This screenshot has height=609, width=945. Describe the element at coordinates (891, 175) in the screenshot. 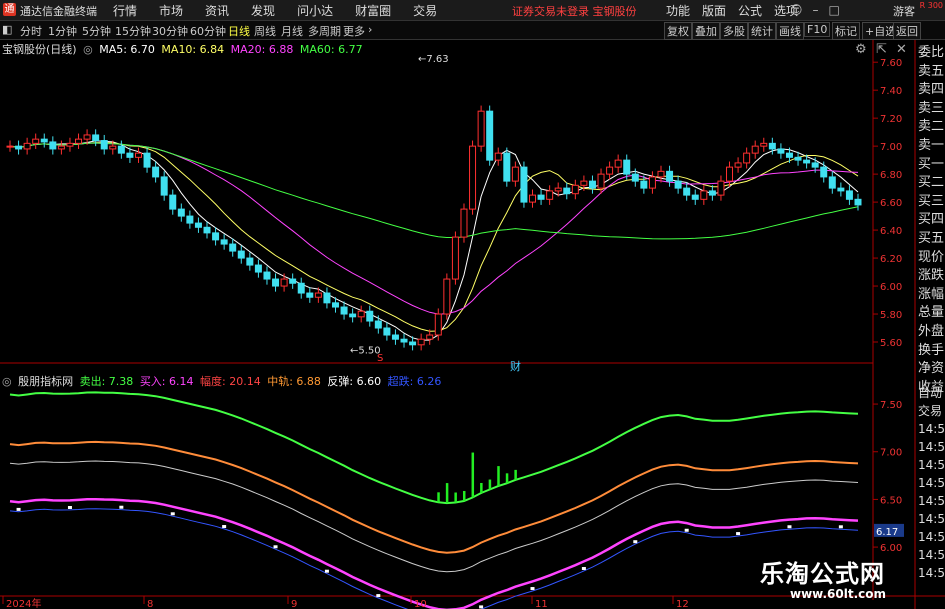

I see `price-tick-label: 6.80` at that location.